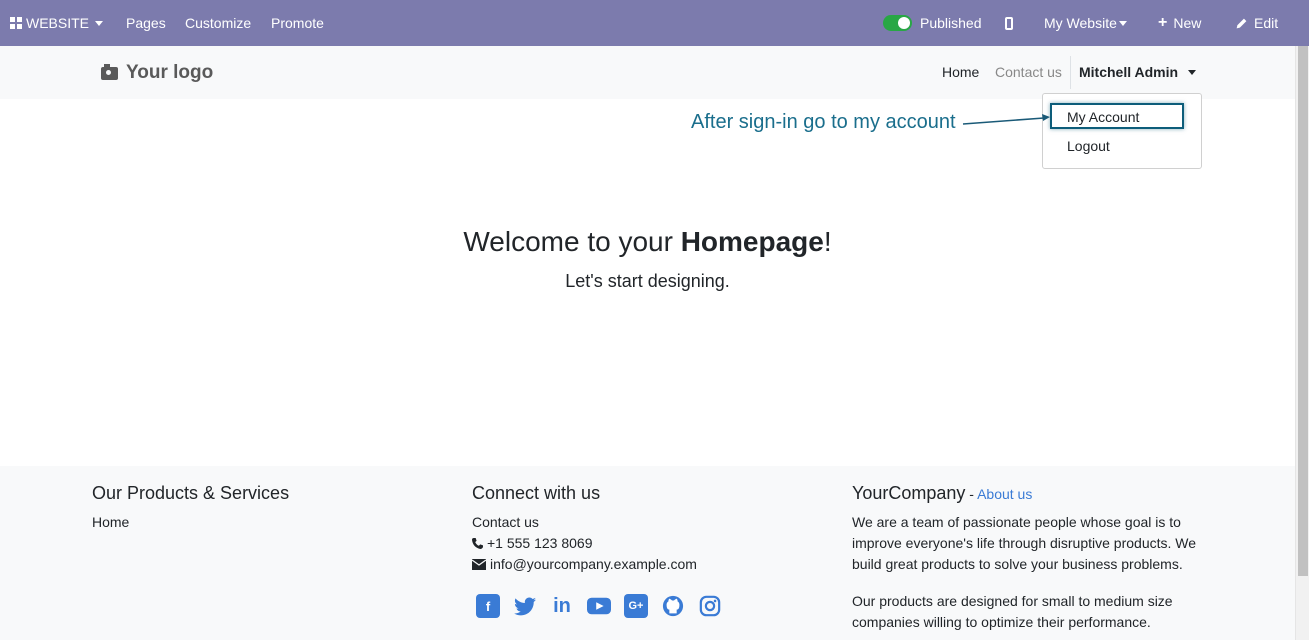 This screenshot has width=1309, height=640. I want to click on footer-phone: +1 555 123 8069, so click(532, 543).